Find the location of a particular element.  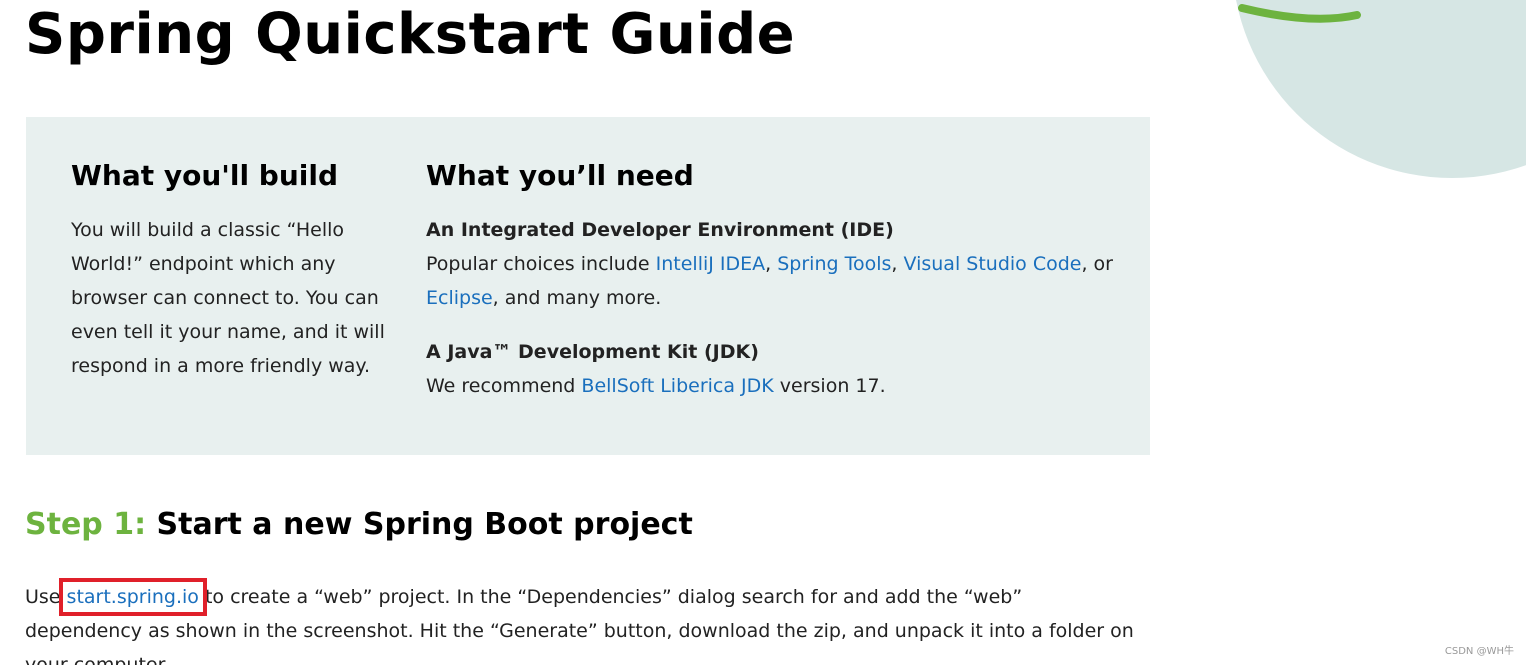

jdk-title: A Java™ Development Kit (JDK) is located at coordinates (592, 352).